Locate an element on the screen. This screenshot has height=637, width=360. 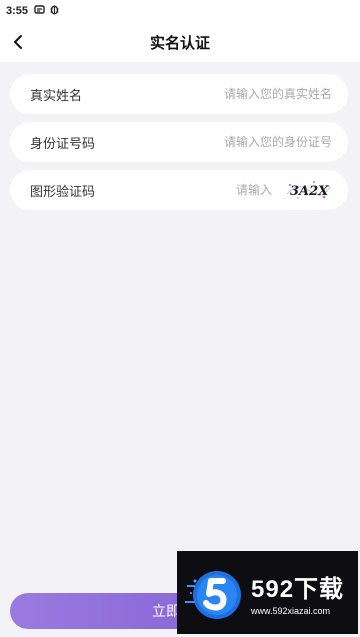
id-number-label: 身份证号码 is located at coordinates (63, 143).